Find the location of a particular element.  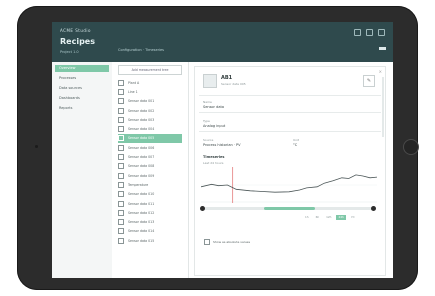

scrollbar is located at coordinates (383, 107).